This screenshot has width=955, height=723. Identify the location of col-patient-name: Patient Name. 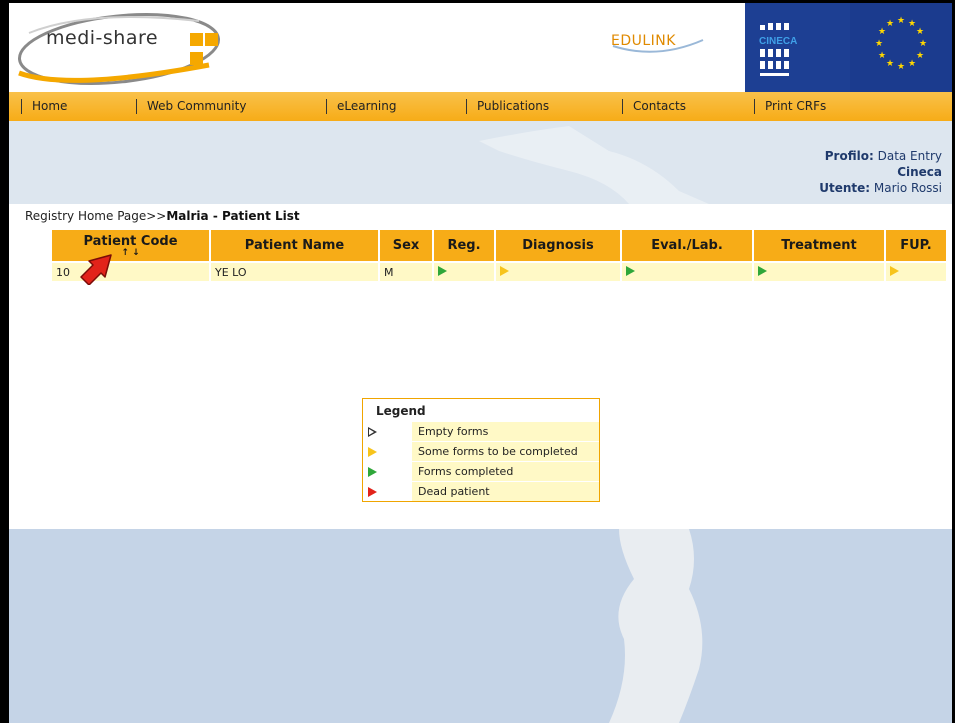
(294, 245).